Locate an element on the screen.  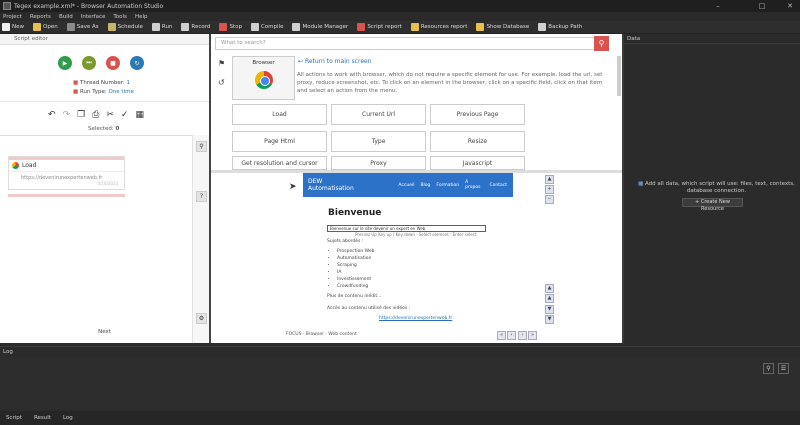
zoom-in-icon: + is located at coordinates (549, 189).